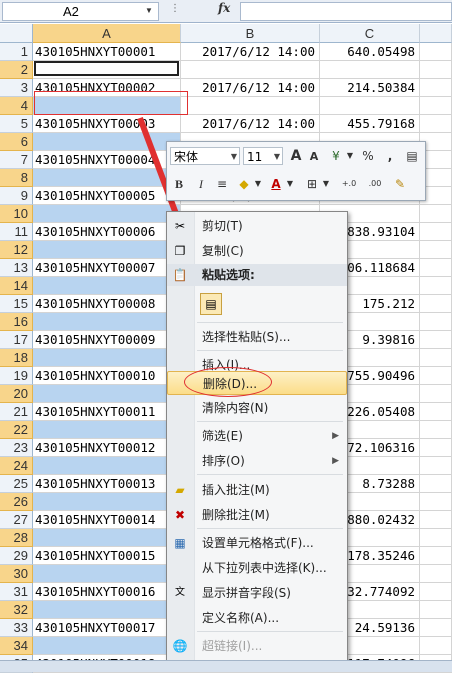 The height and width of the screenshot is (673, 452). What do you see at coordinates (16, 142) in the screenshot?
I see `row-header: 6` at bounding box center [16, 142].